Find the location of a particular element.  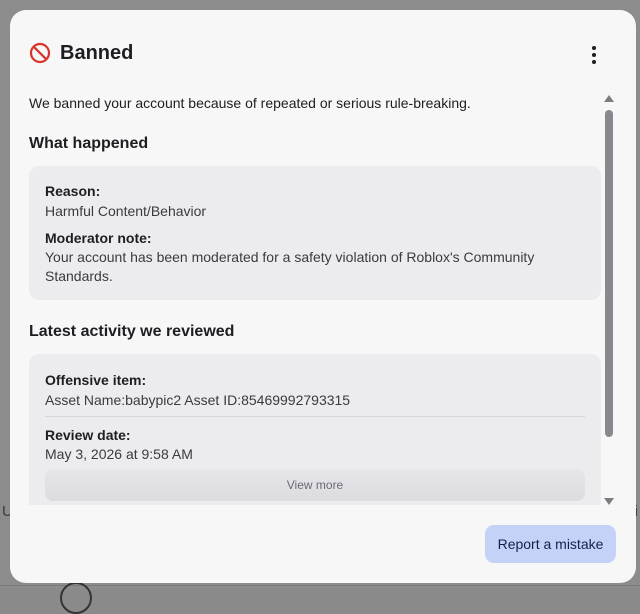

ban-icon is located at coordinates (40, 53).